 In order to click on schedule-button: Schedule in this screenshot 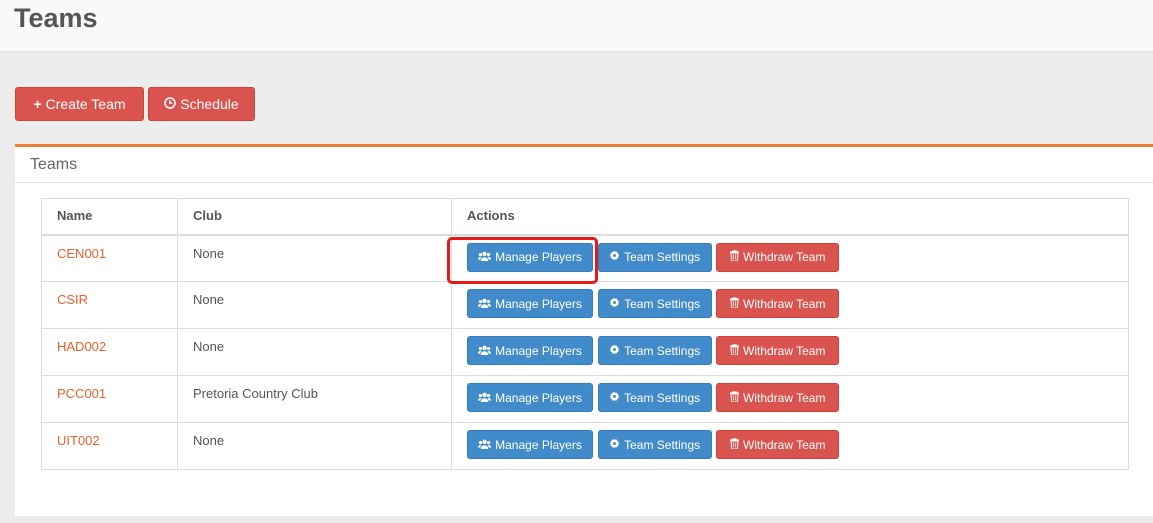, I will do `click(201, 104)`.